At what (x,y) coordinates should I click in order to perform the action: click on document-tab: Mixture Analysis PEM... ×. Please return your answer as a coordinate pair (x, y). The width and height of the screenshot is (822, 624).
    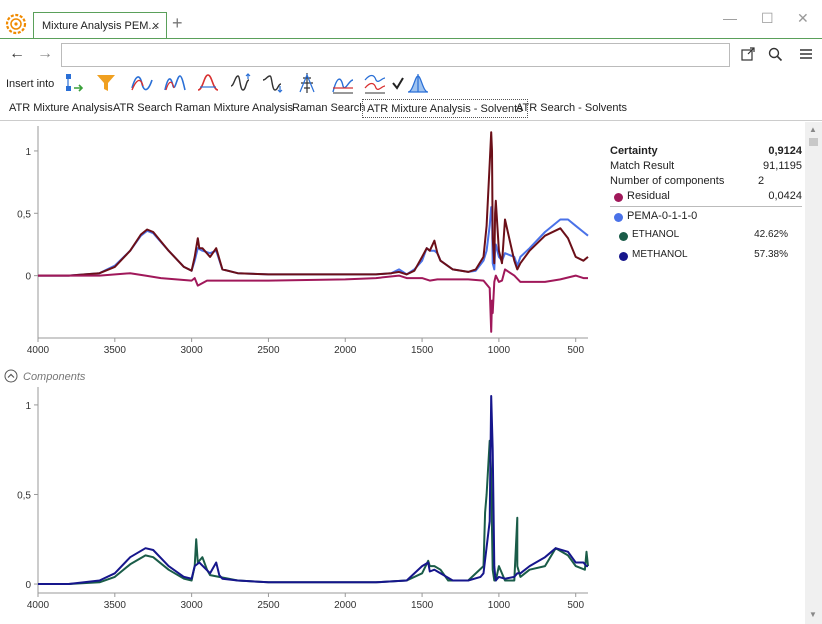
    Looking at the image, I should click on (100, 25).